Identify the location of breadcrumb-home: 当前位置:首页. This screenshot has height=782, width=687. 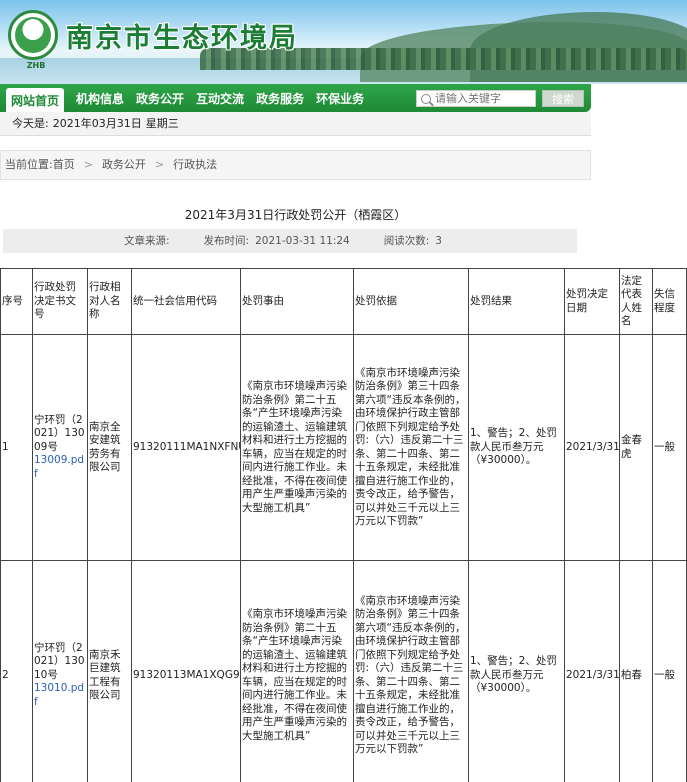
(40, 164).